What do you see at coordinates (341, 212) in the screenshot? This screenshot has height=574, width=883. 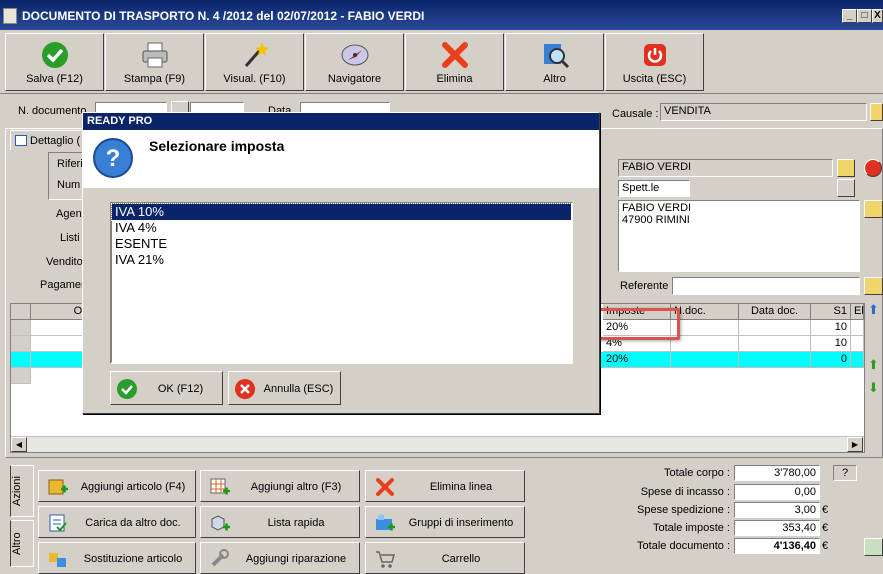 I see `tax-option: IVA 10%` at bounding box center [341, 212].